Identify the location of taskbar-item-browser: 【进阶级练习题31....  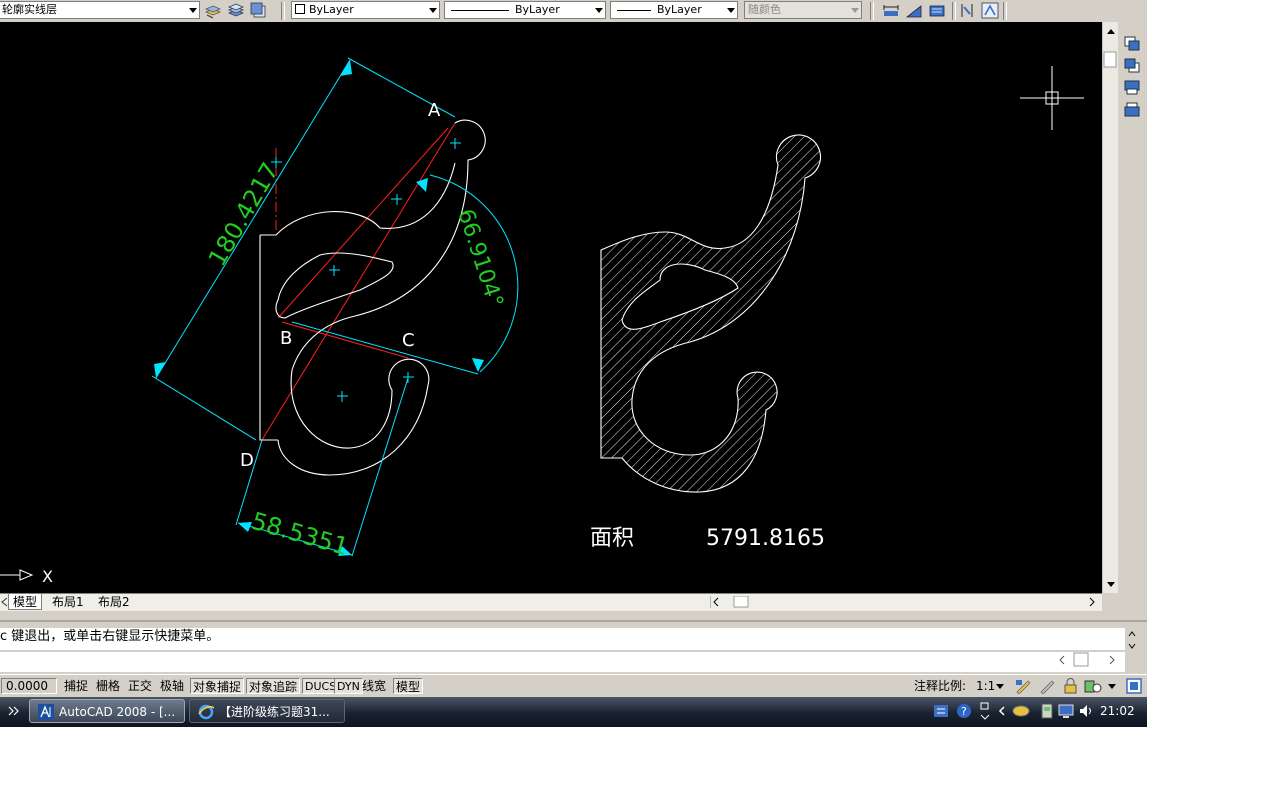
(267, 711).